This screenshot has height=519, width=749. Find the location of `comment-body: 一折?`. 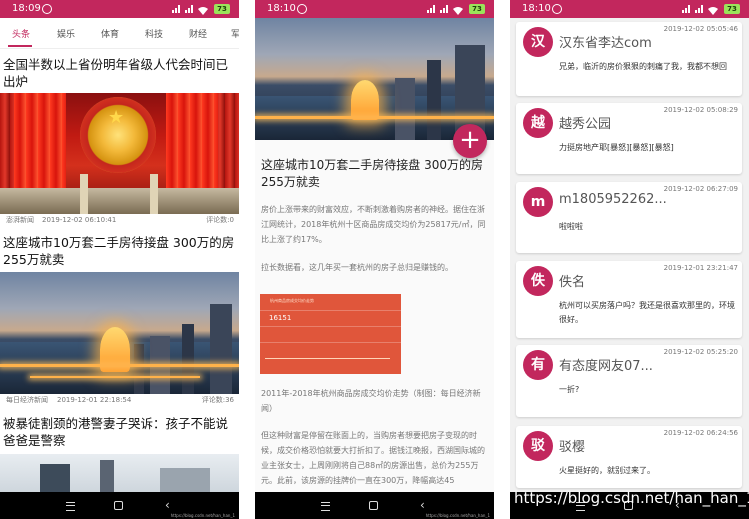

comment-body: 一折? is located at coordinates (569, 389).